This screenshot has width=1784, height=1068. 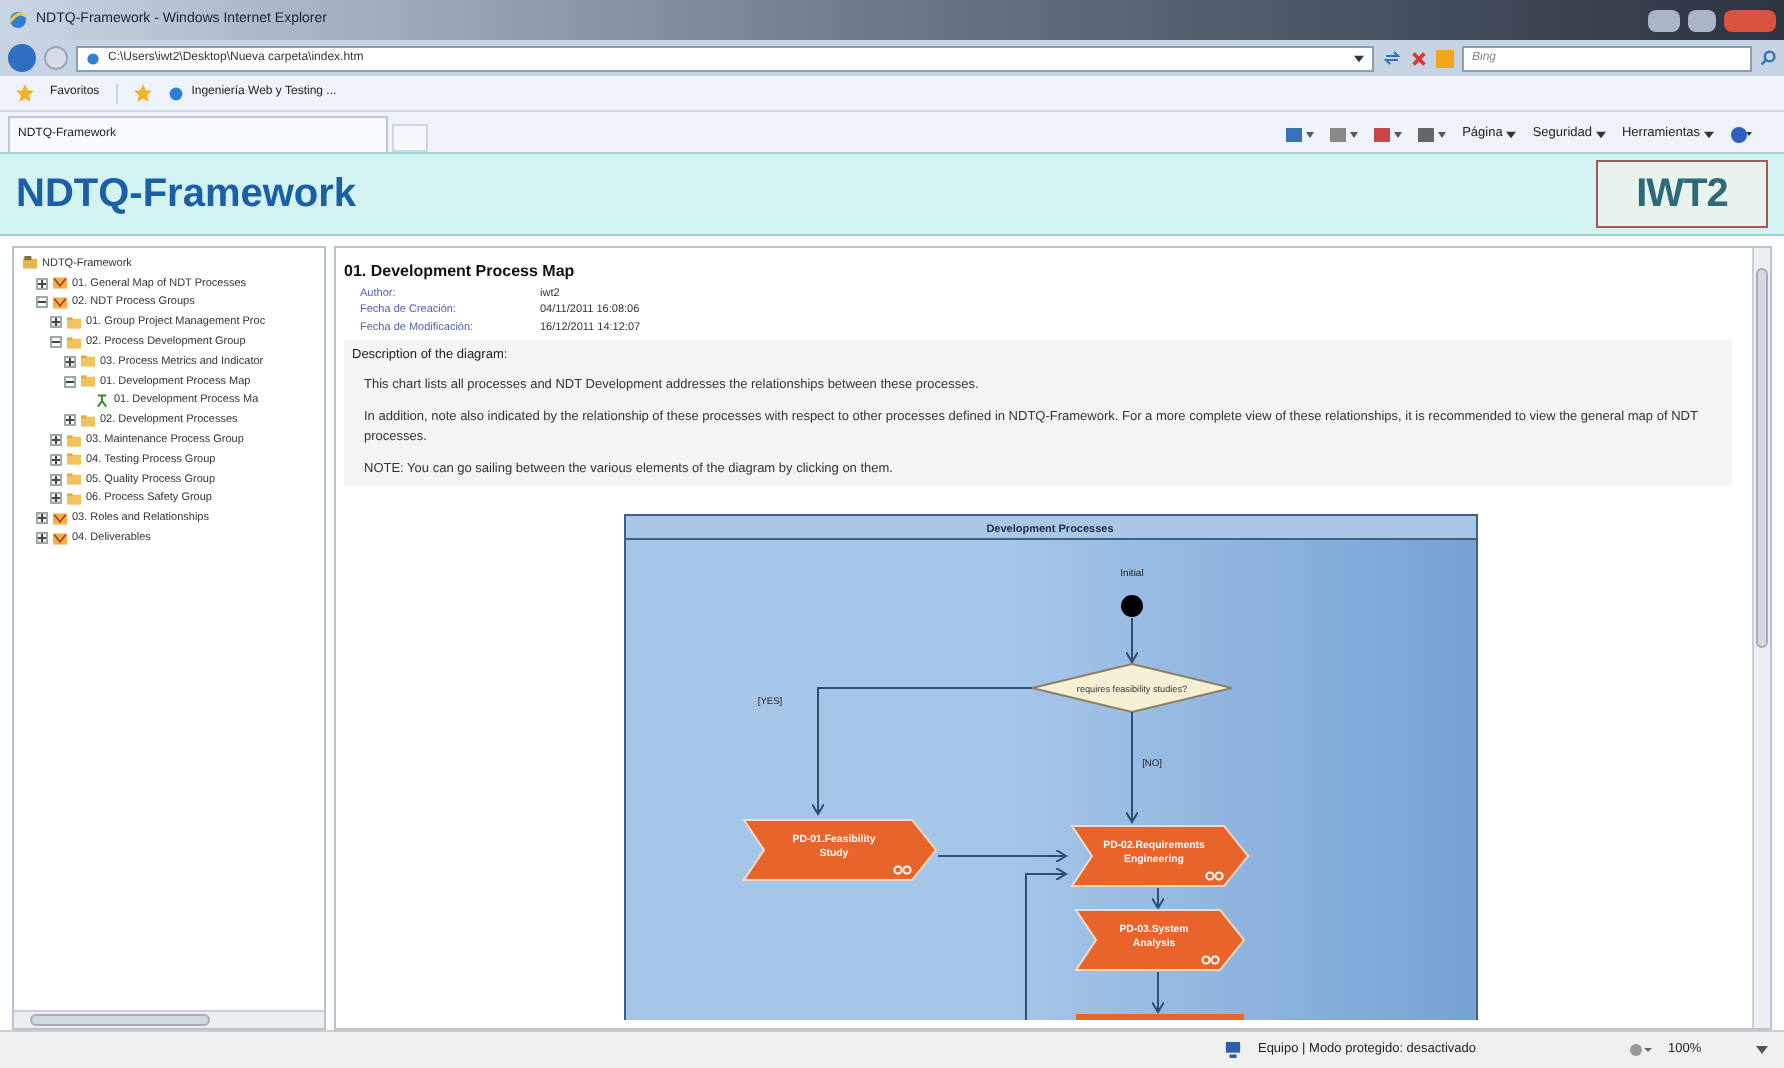 I want to click on back-button, so click(x=22, y=58).